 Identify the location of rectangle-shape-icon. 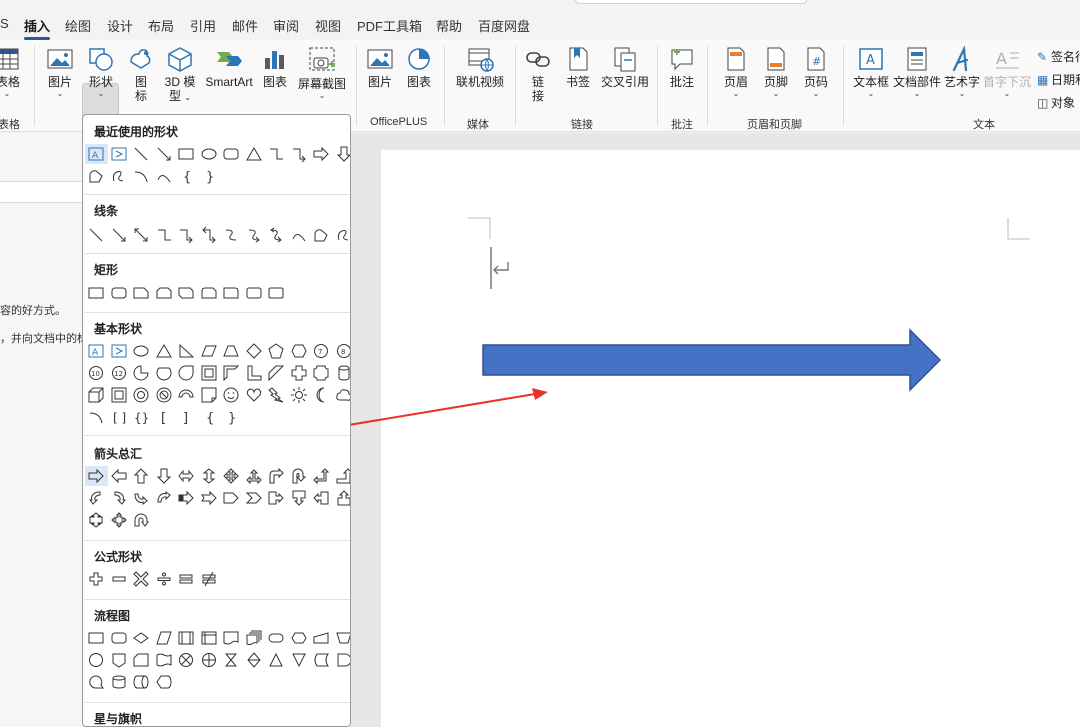
(96, 293).